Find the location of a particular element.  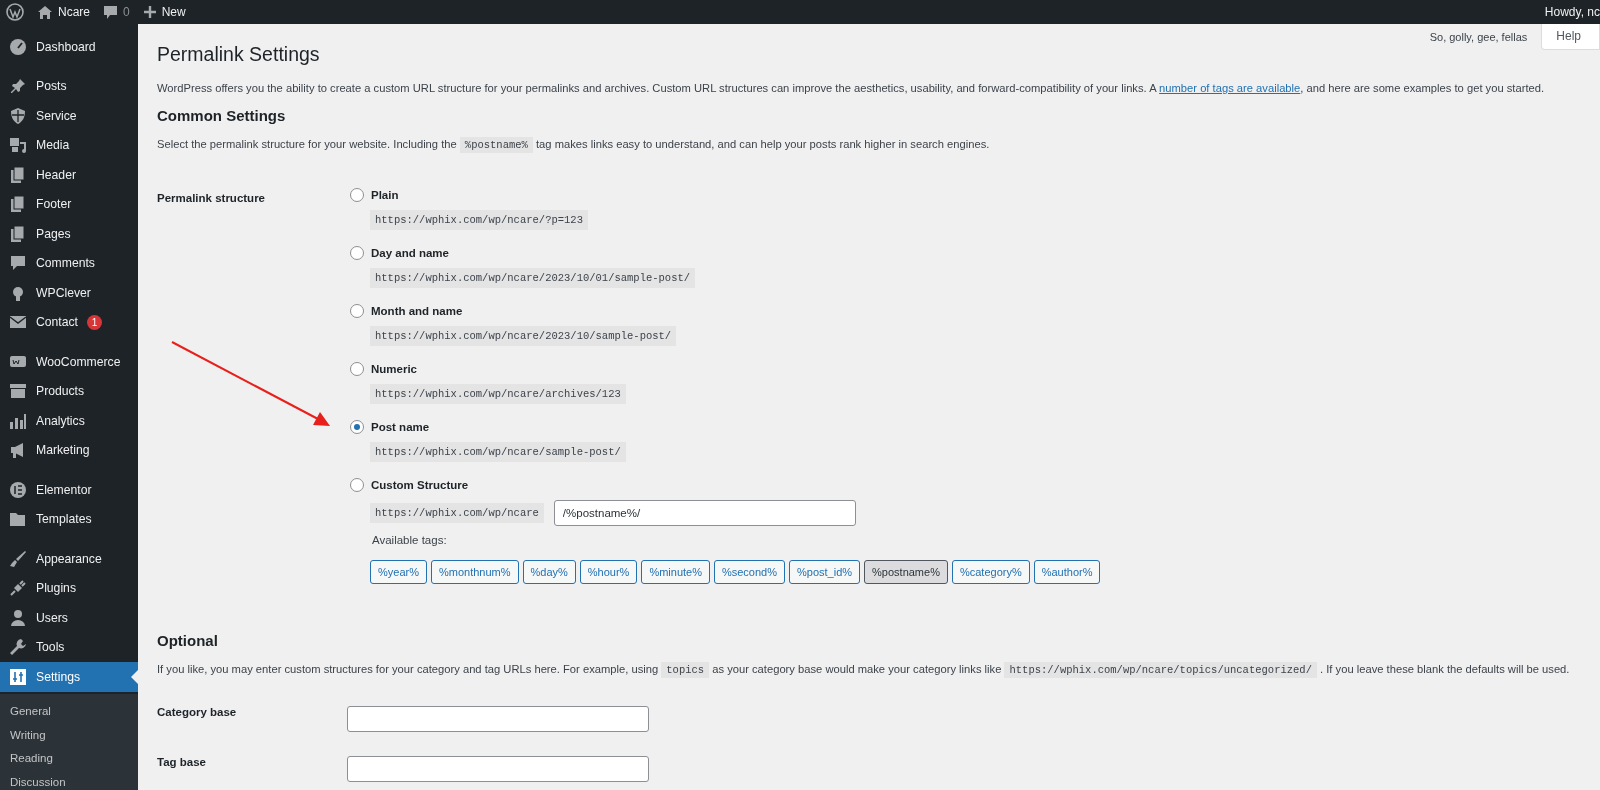

example-url: https://wphix.com/wp/ncare/2023/10/01/sample-post/ is located at coordinates (533, 277).